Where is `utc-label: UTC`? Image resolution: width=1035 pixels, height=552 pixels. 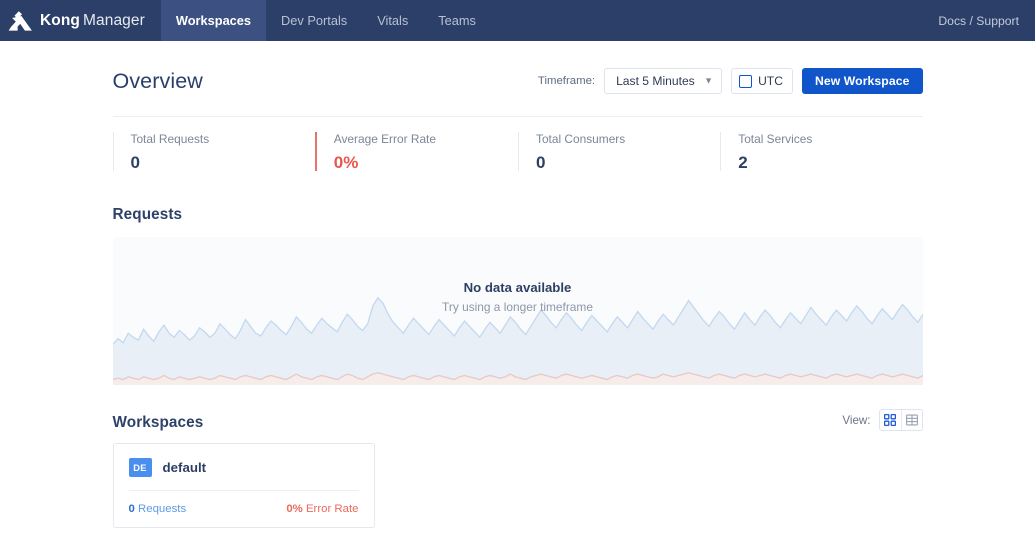
utc-label: UTC is located at coordinates (770, 81).